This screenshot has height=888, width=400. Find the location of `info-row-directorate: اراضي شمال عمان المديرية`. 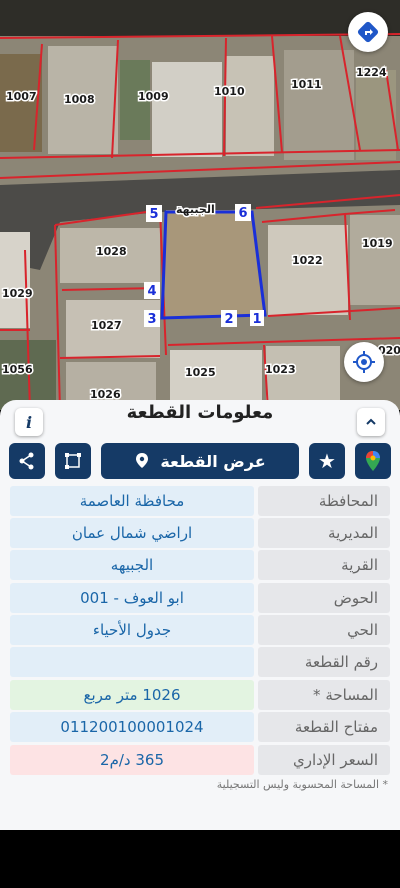

info-row-directorate: اراضي شمال عمان المديرية is located at coordinates (200, 533).